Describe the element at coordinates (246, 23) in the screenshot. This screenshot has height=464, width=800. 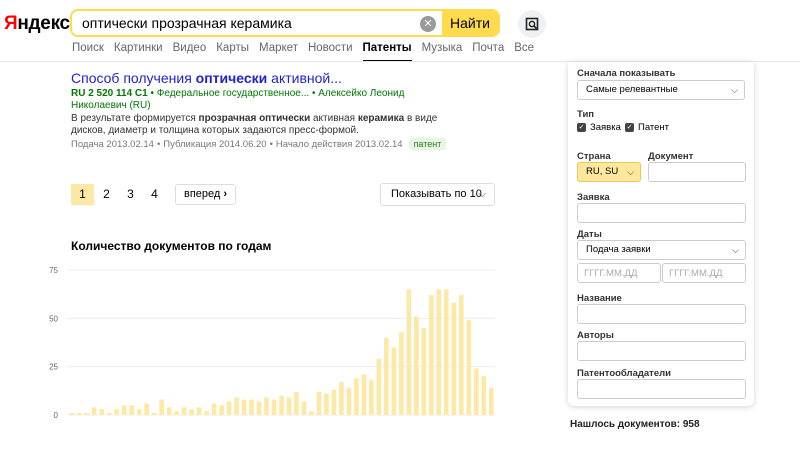
I see `search-input` at that location.